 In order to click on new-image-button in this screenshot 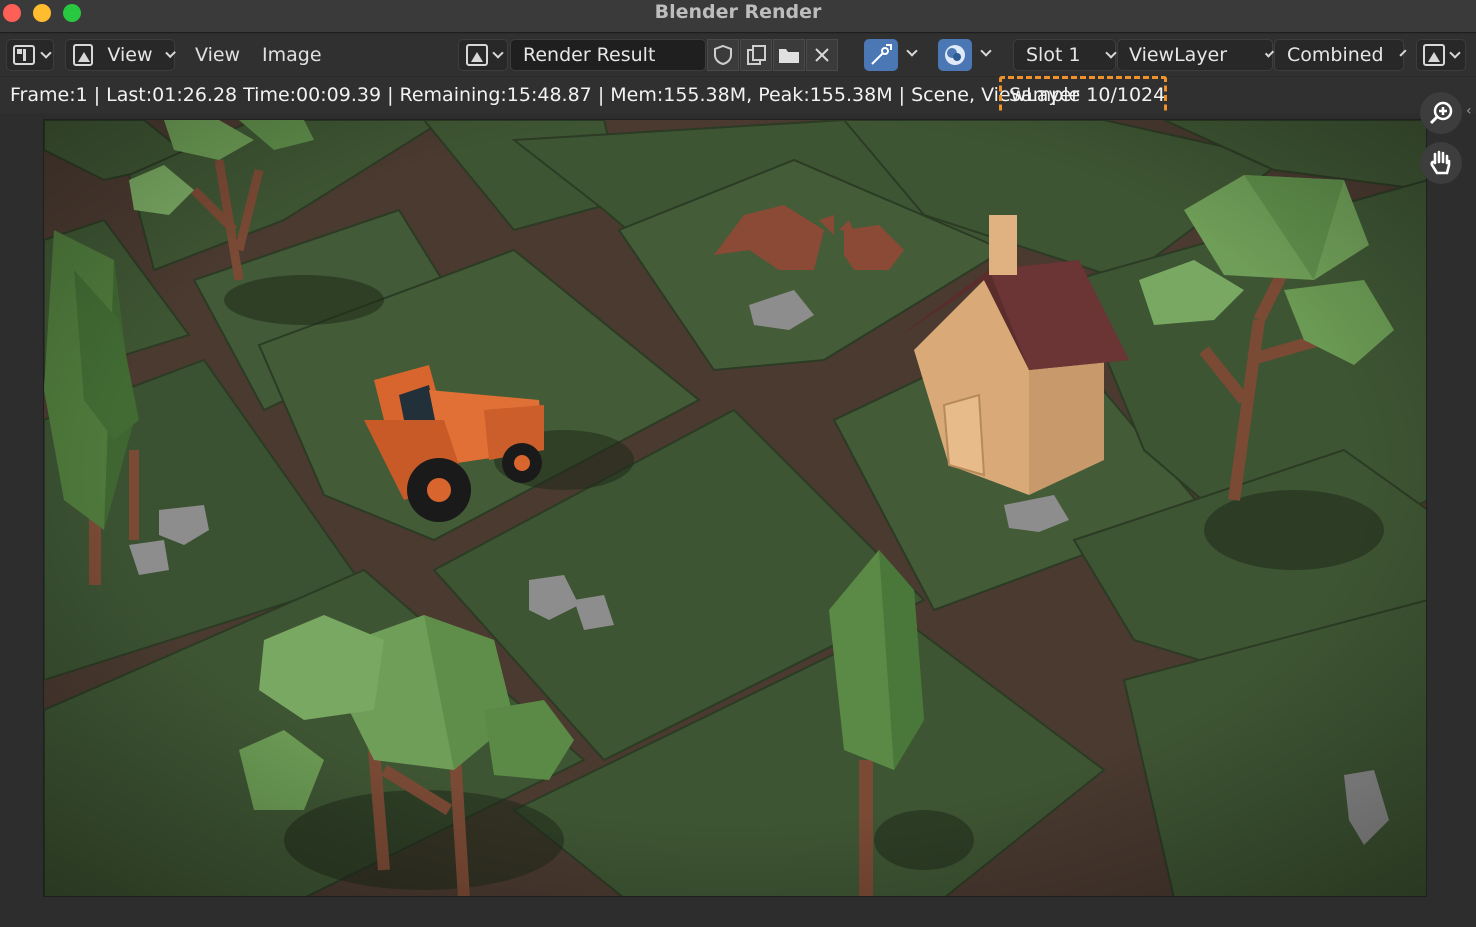, I will do `click(756, 55)`.